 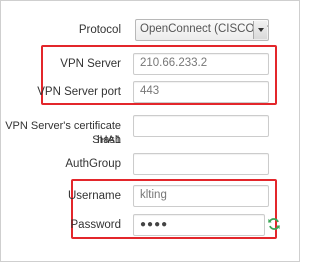 What do you see at coordinates (274, 224) in the screenshot?
I see `refresh-icon` at bounding box center [274, 224].